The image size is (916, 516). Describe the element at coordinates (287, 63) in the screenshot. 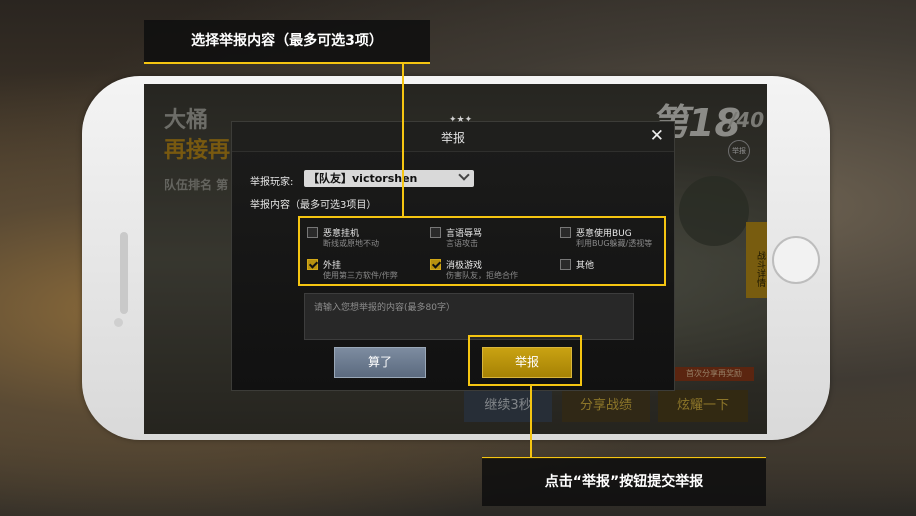

I see `callout-top-underline` at that location.